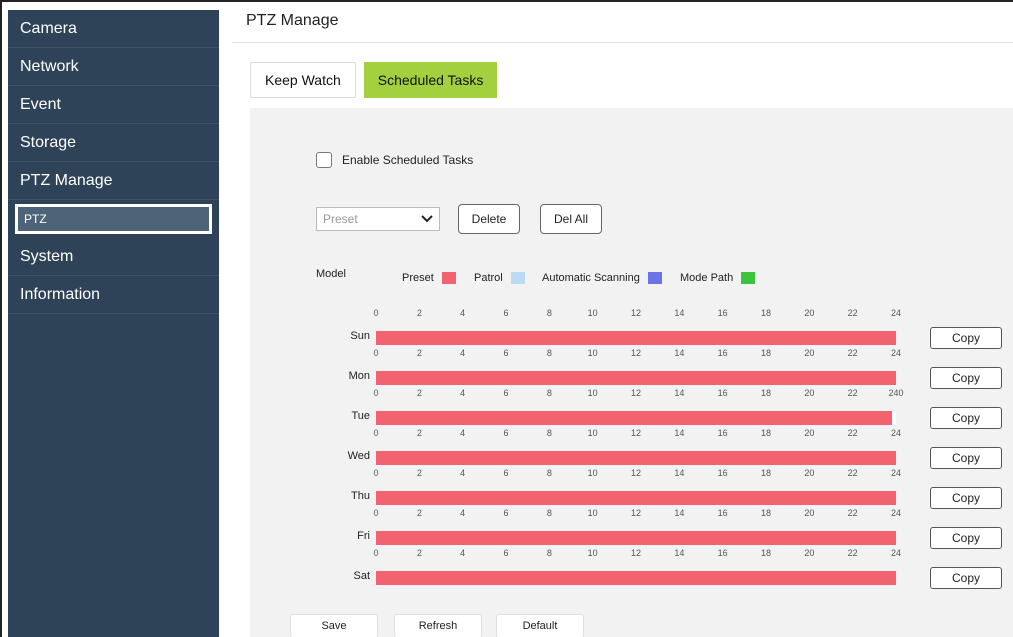  I want to click on save-button: Save, so click(334, 625).